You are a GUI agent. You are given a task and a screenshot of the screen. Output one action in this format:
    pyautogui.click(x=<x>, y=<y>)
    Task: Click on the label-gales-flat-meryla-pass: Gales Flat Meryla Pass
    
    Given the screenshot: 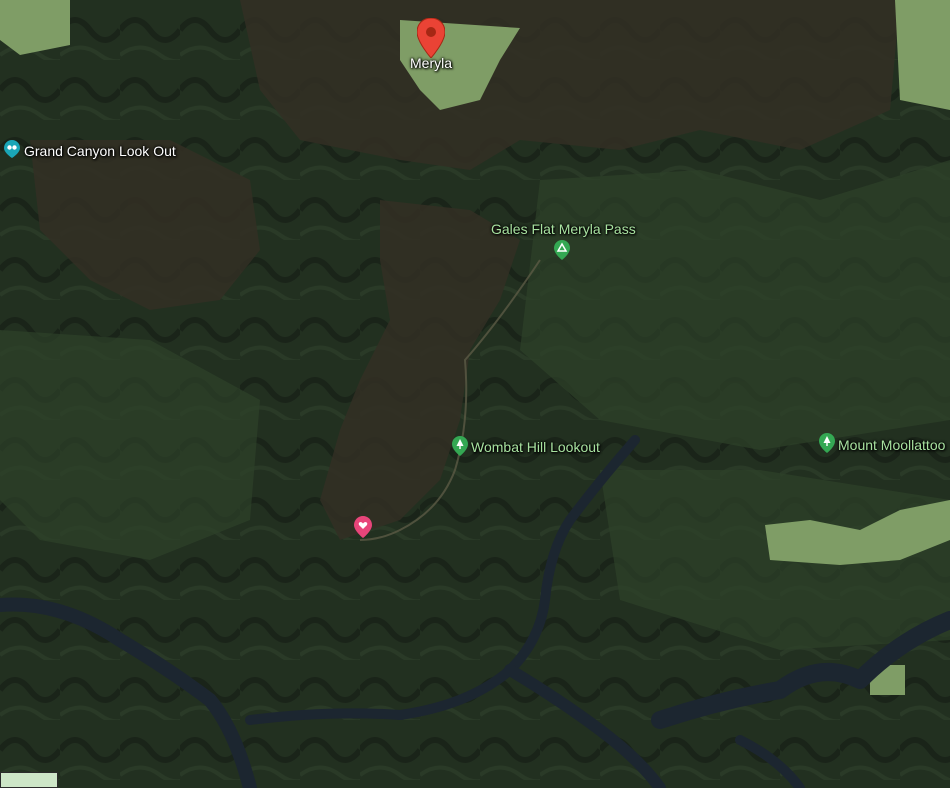 What is the action you would take?
    pyautogui.click(x=563, y=229)
    